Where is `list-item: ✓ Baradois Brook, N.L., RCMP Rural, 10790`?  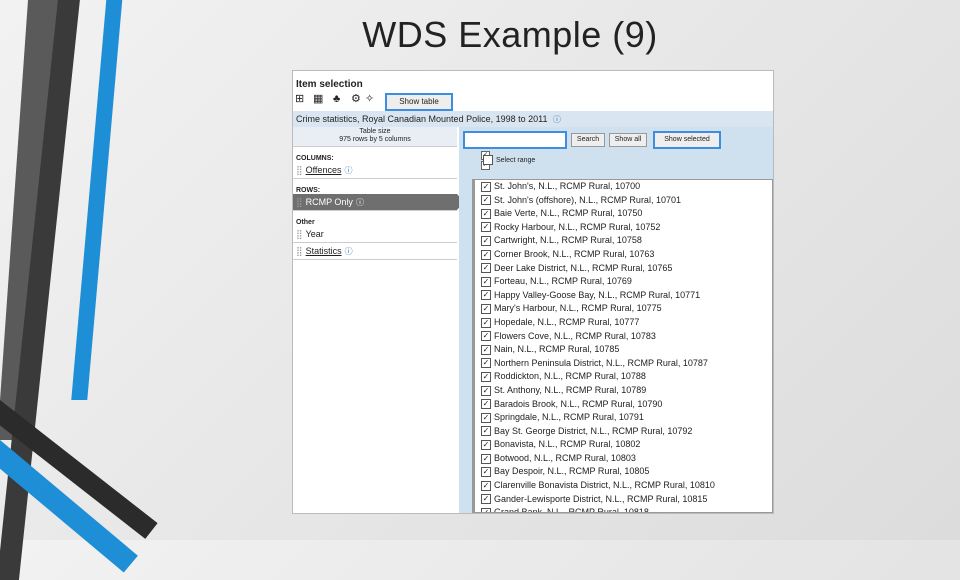 list-item: ✓ Baradois Brook, N.L., RCMP Rural, 10790 is located at coordinates (622, 405).